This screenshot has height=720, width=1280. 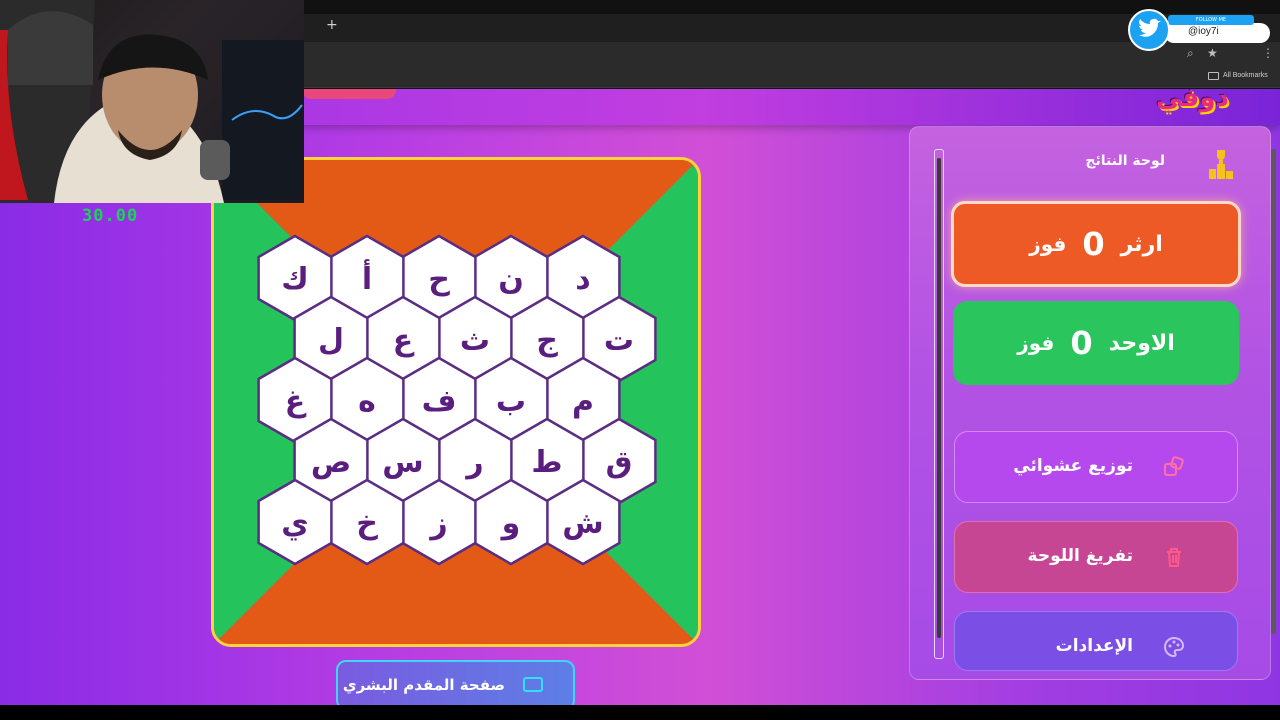 I want to click on folder-icon, so click(x=1213, y=76).